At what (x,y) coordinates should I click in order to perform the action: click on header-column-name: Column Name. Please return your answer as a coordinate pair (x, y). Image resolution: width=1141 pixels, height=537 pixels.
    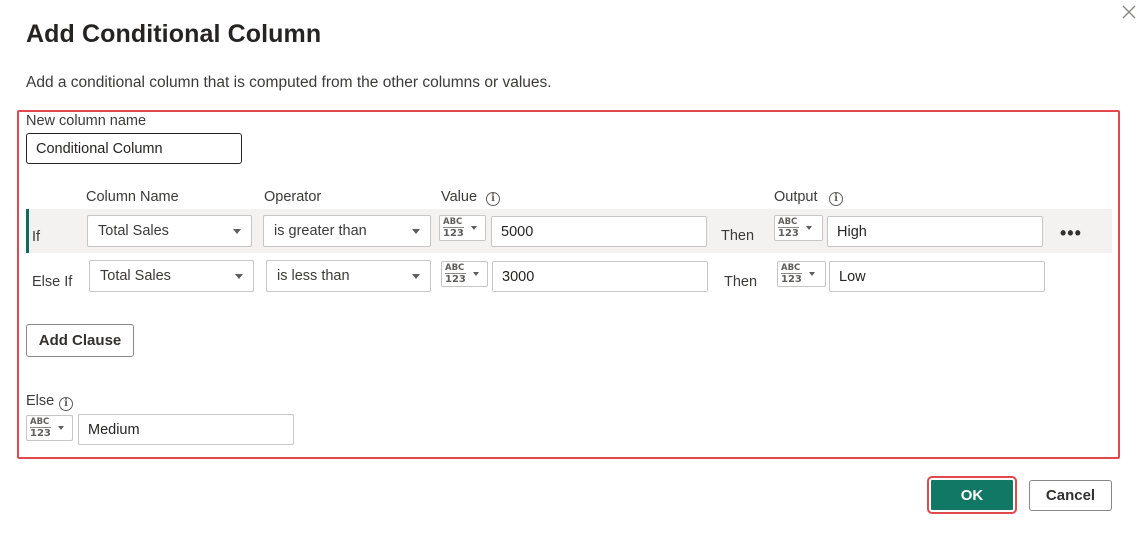
    Looking at the image, I should click on (132, 197).